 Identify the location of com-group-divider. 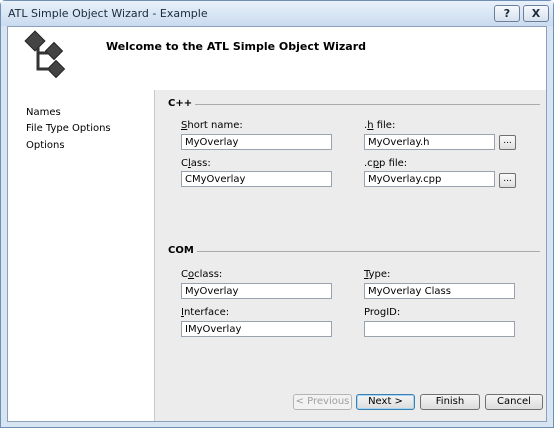
(368, 251).